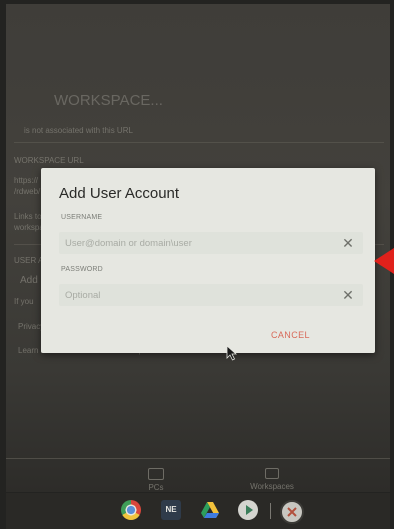 The image size is (394, 529). I want to click on ne-app-icon: NE, so click(171, 510).